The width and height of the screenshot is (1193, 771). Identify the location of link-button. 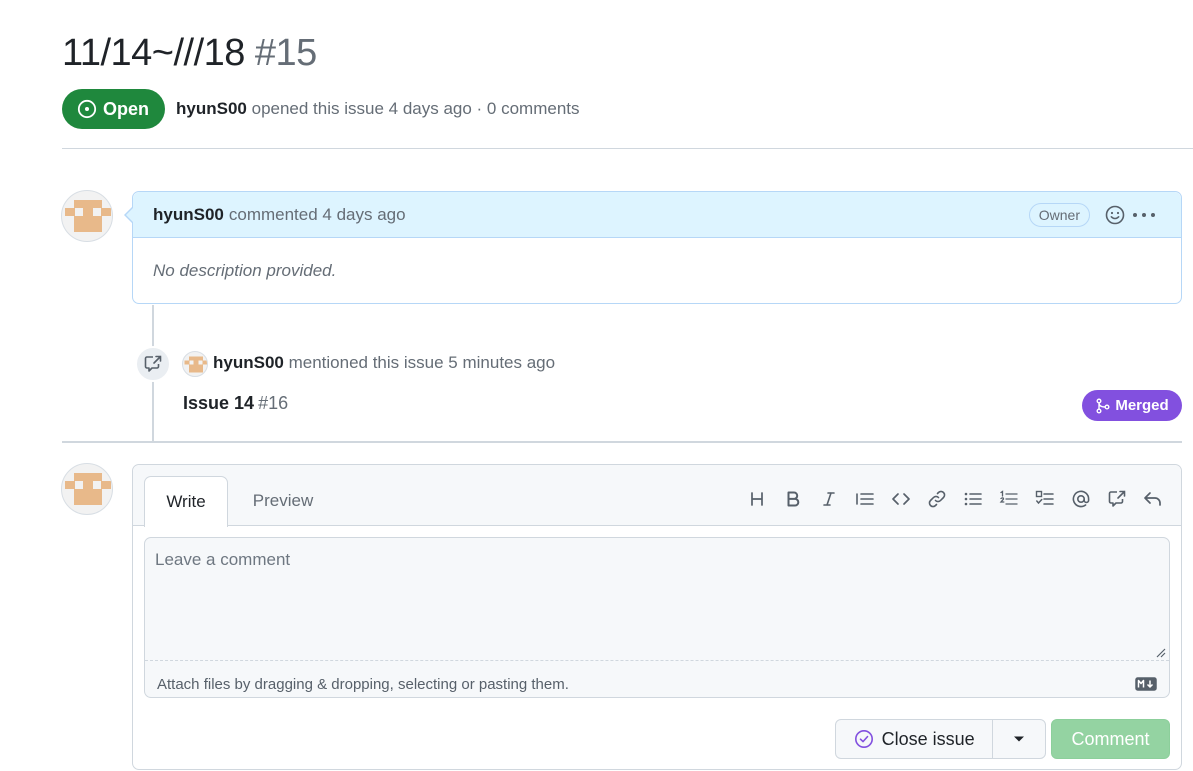
(937, 499).